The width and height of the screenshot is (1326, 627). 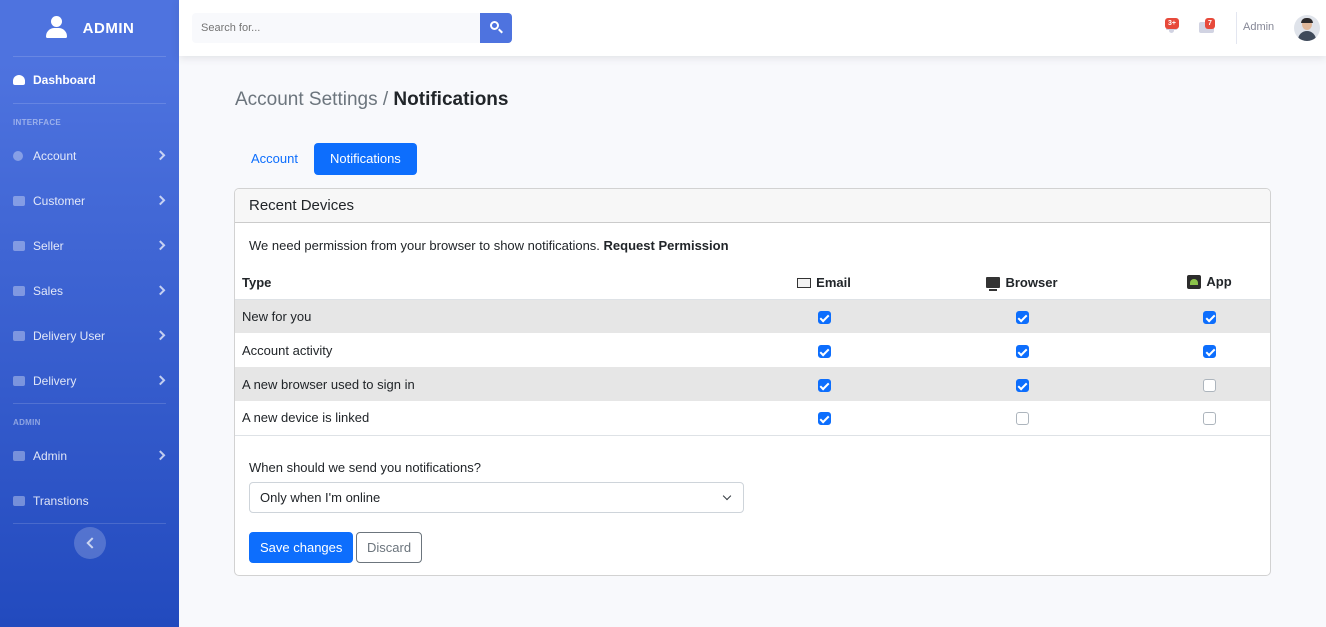 I want to click on sidebar-item-label: Delivery User, so click(x=69, y=335).